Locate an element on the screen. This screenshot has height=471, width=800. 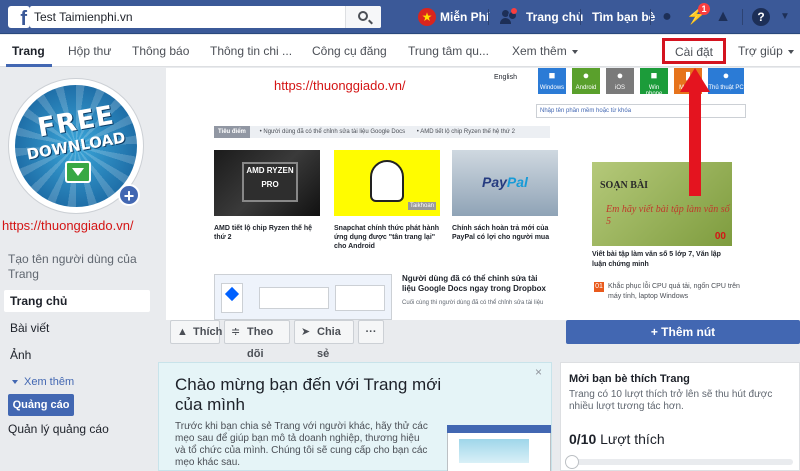
nav-home-link: Trang chủ is located at coordinates (554, 17).